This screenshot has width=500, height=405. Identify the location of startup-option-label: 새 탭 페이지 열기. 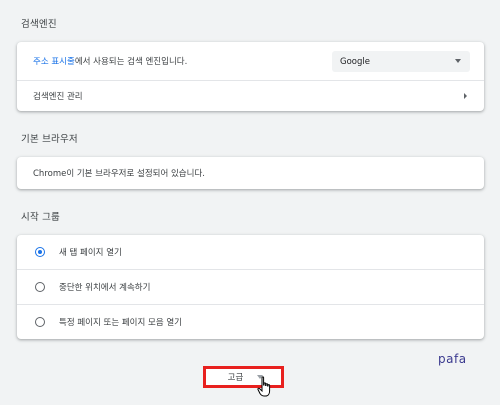
(90, 253).